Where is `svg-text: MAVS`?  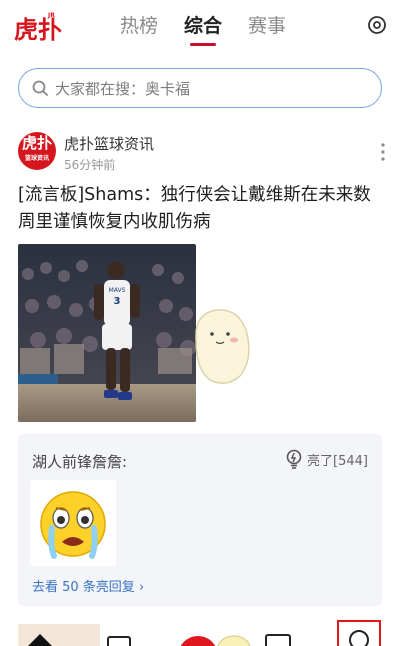
svg-text: MAVS is located at coordinates (117, 290).